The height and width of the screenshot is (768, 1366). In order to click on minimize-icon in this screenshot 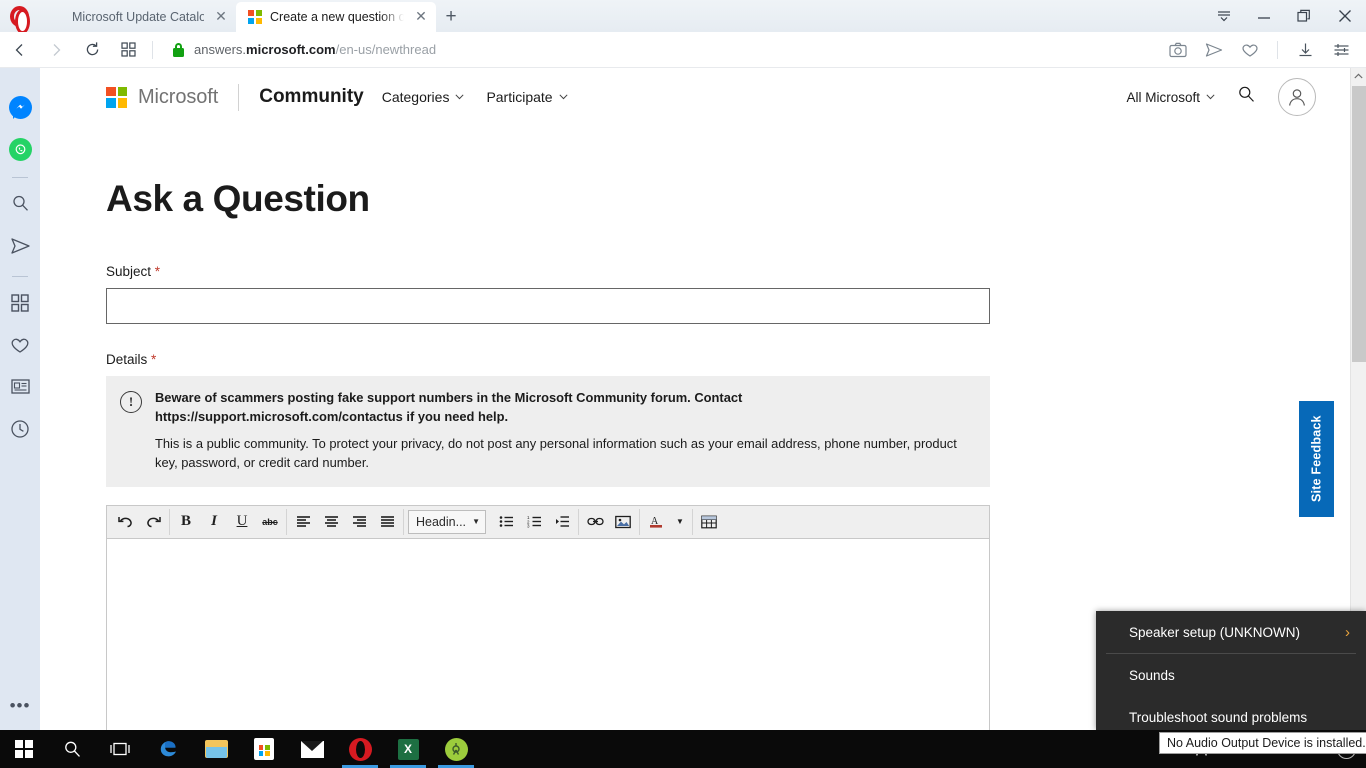, I will do `click(1264, 16)`.